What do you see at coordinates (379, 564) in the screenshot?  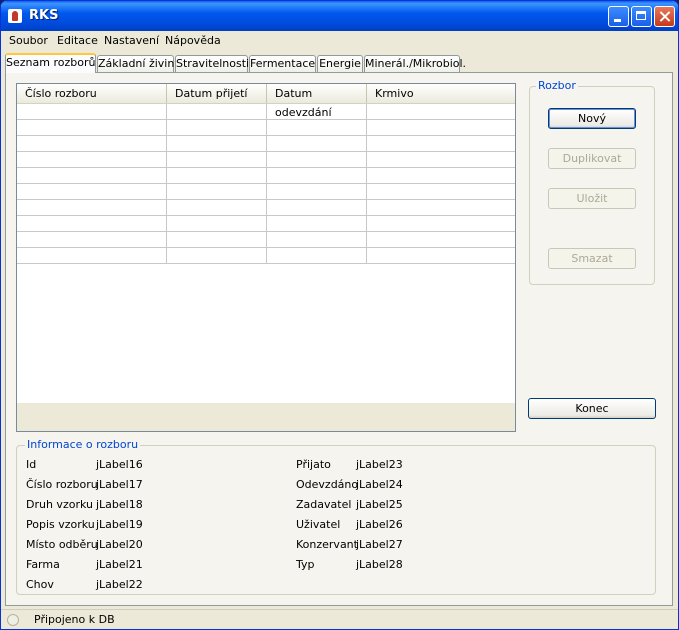 I see `info-value: jLabel28` at bounding box center [379, 564].